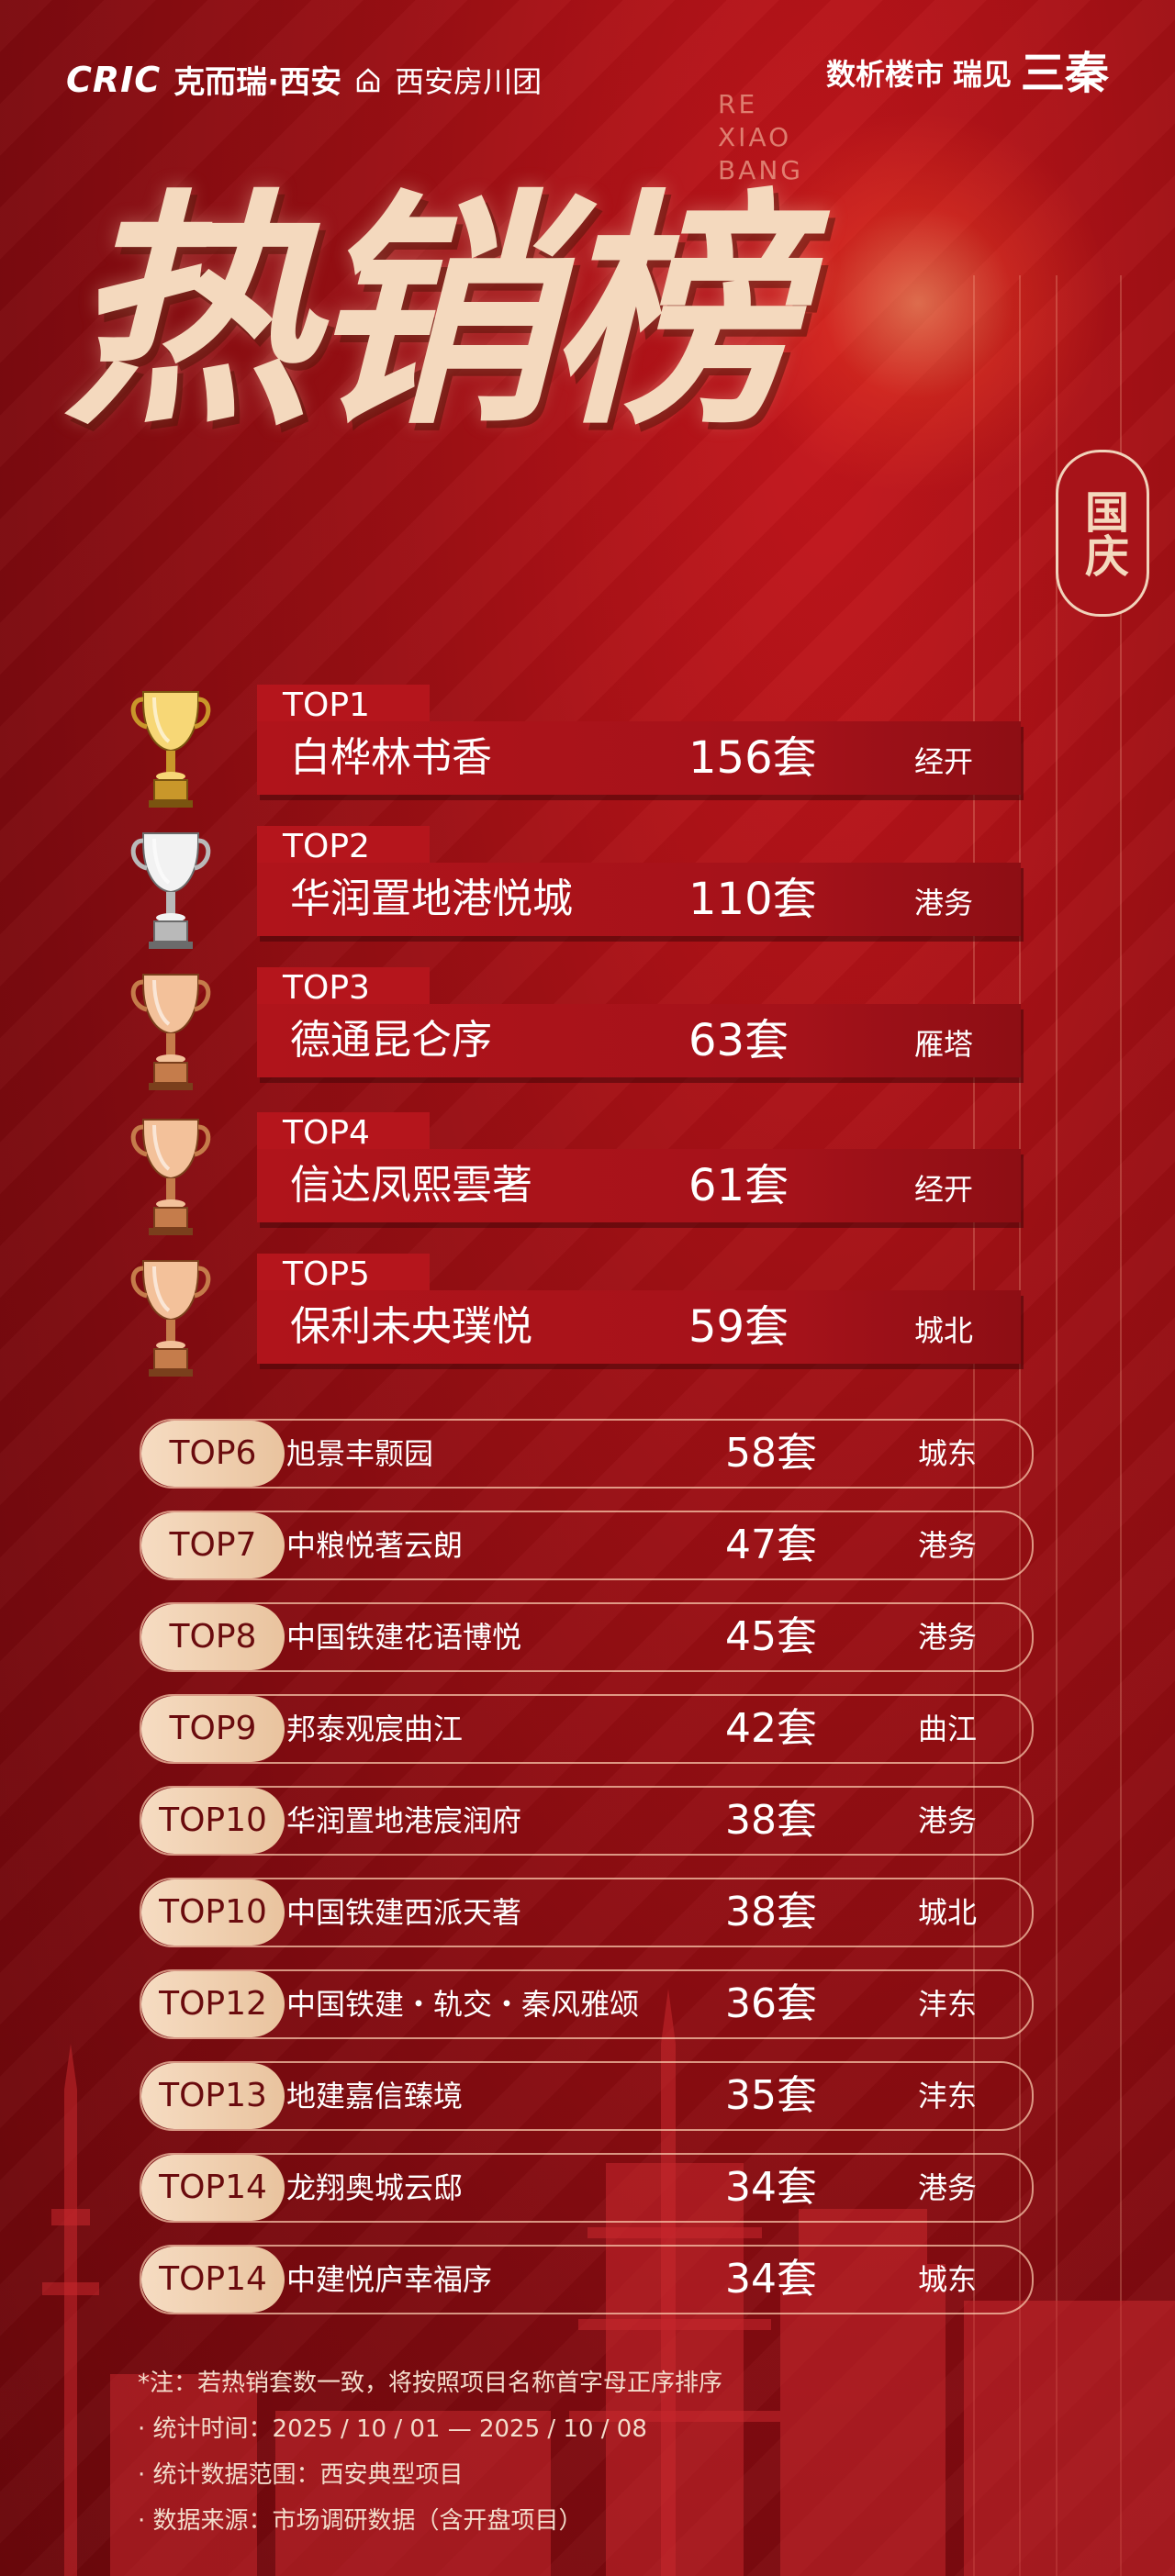 This screenshot has height=2576, width=1175. What do you see at coordinates (213, 2096) in the screenshot?
I see `rank-pill: TOP13` at bounding box center [213, 2096].